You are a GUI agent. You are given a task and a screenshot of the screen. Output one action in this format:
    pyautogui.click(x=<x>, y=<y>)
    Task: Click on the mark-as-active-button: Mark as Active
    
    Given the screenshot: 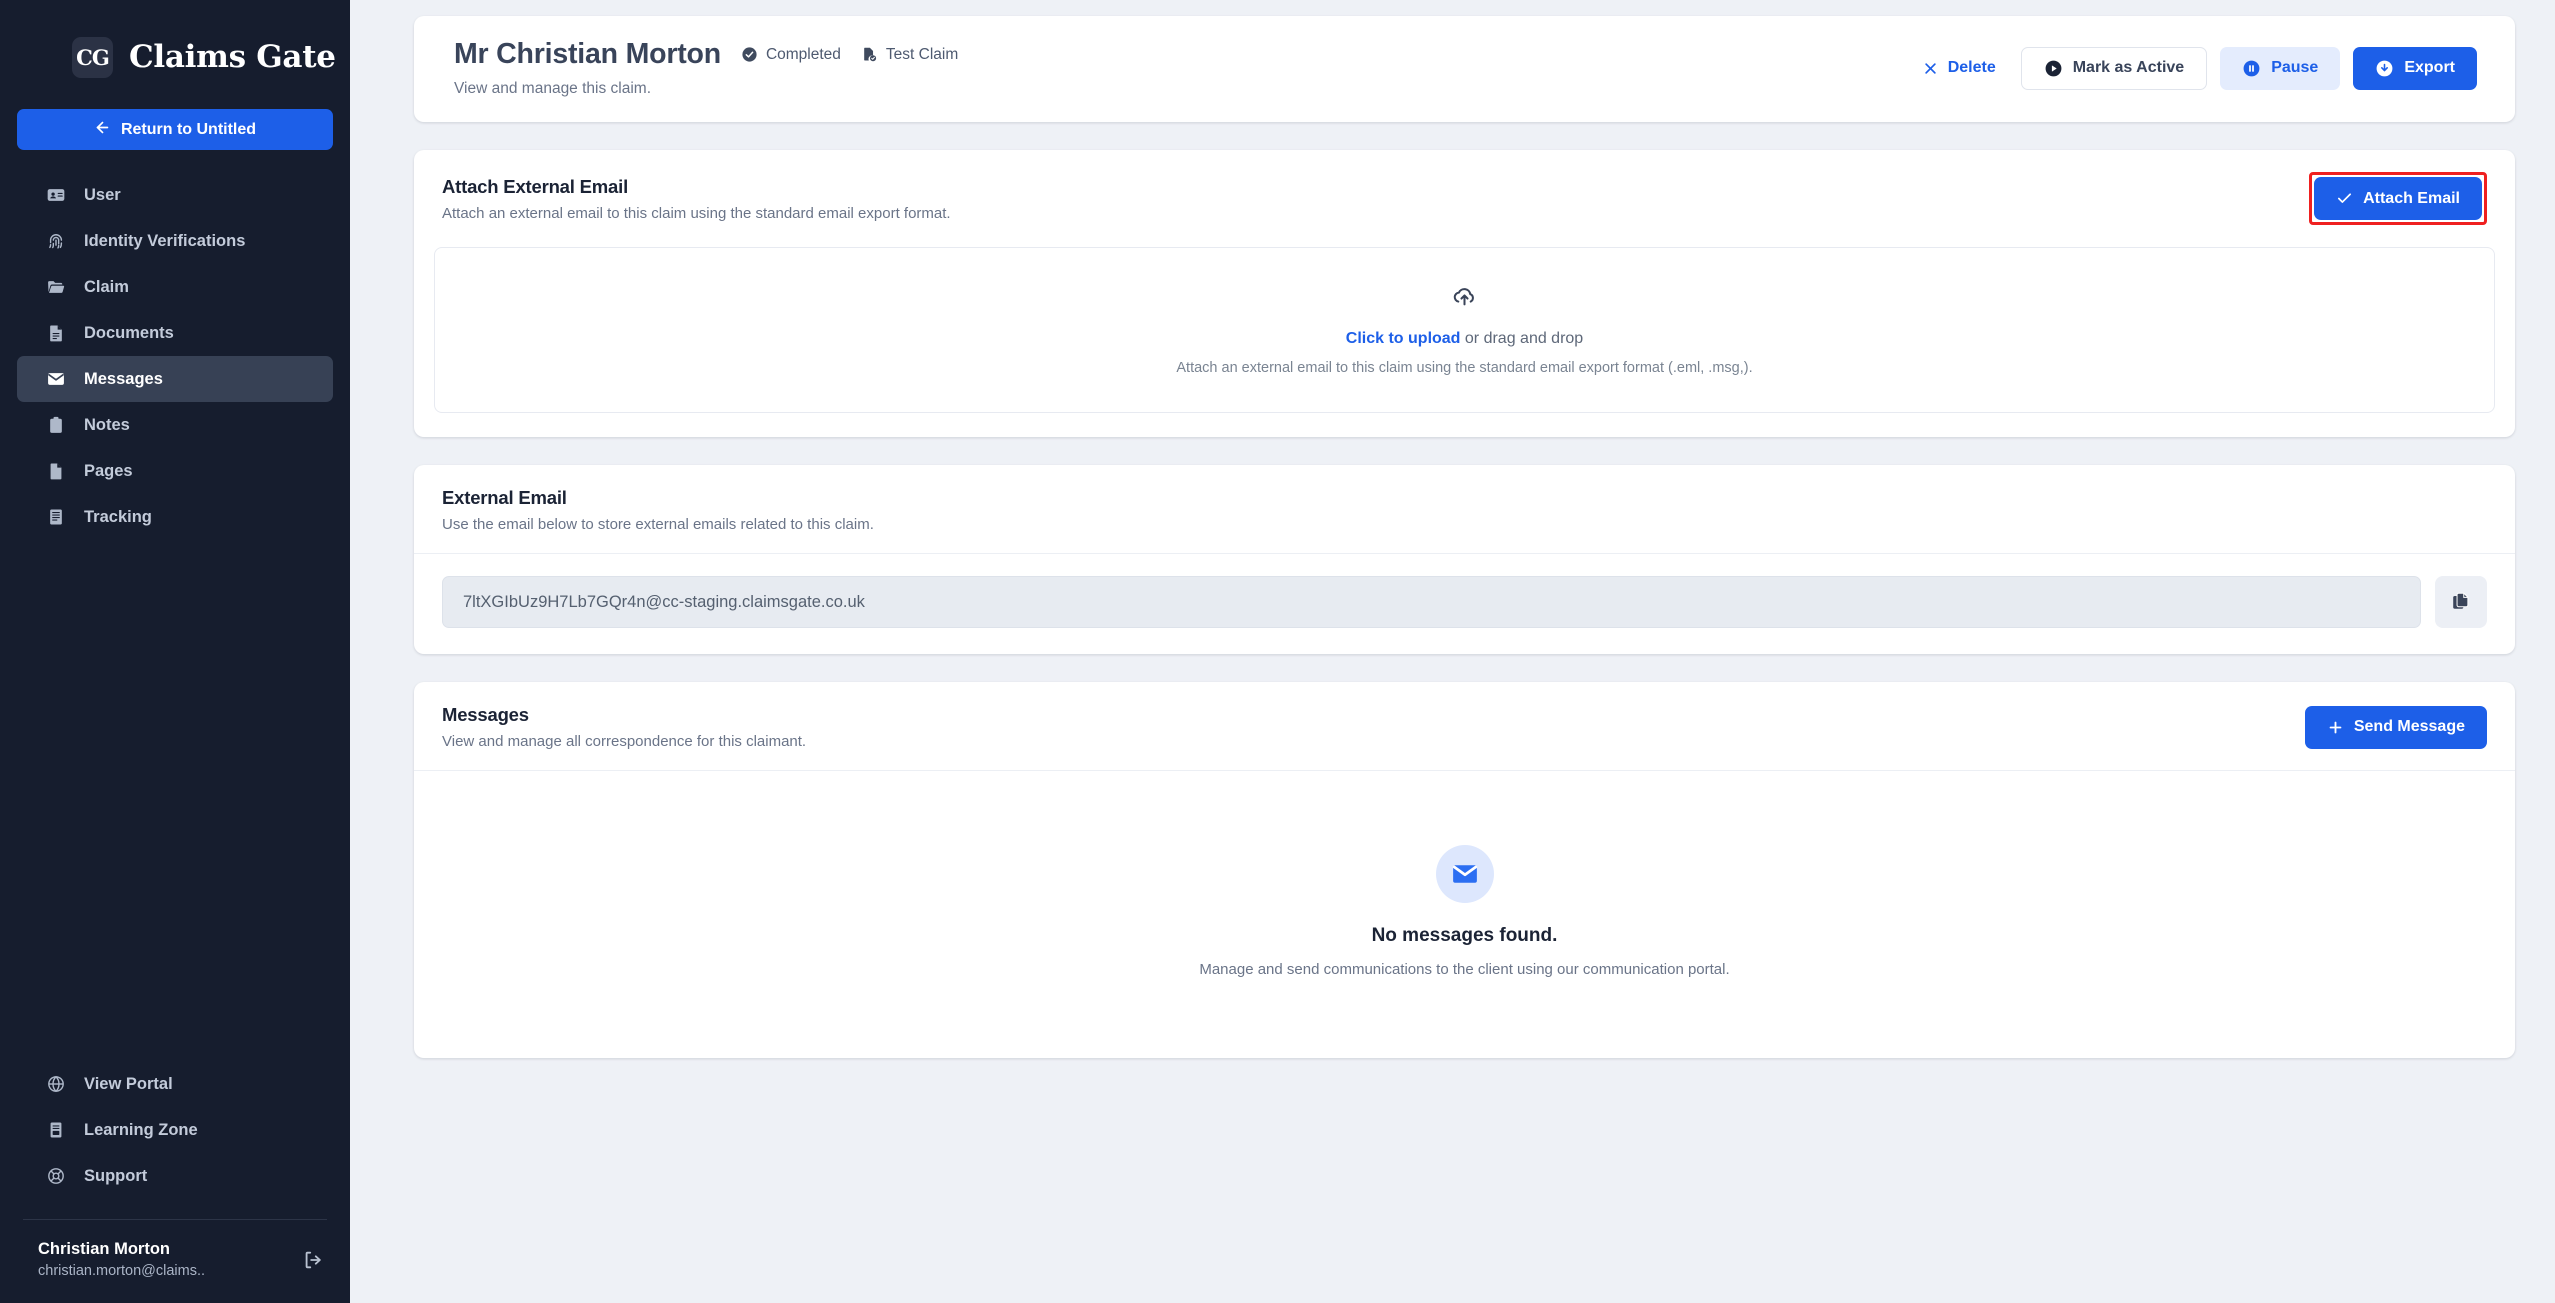 What is the action you would take?
    pyautogui.click(x=2114, y=68)
    